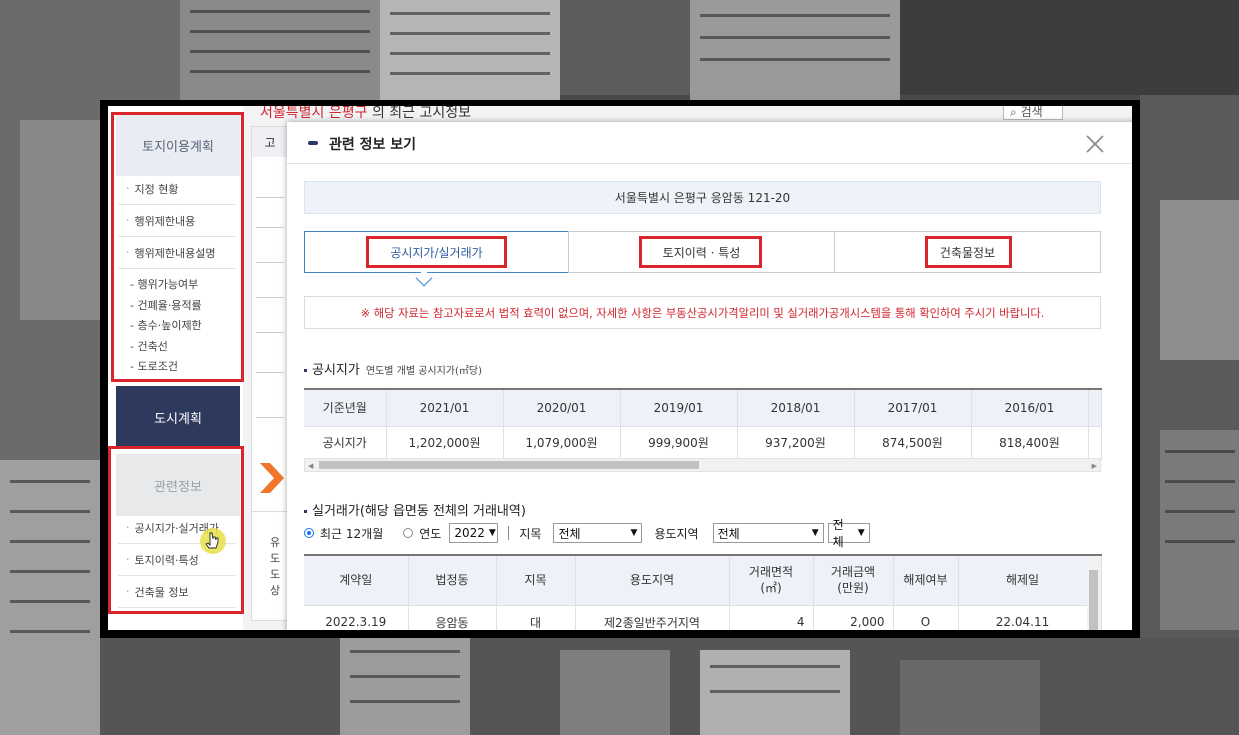 This screenshot has height=735, width=1239. I want to click on column-header: 지목, so click(536, 580).